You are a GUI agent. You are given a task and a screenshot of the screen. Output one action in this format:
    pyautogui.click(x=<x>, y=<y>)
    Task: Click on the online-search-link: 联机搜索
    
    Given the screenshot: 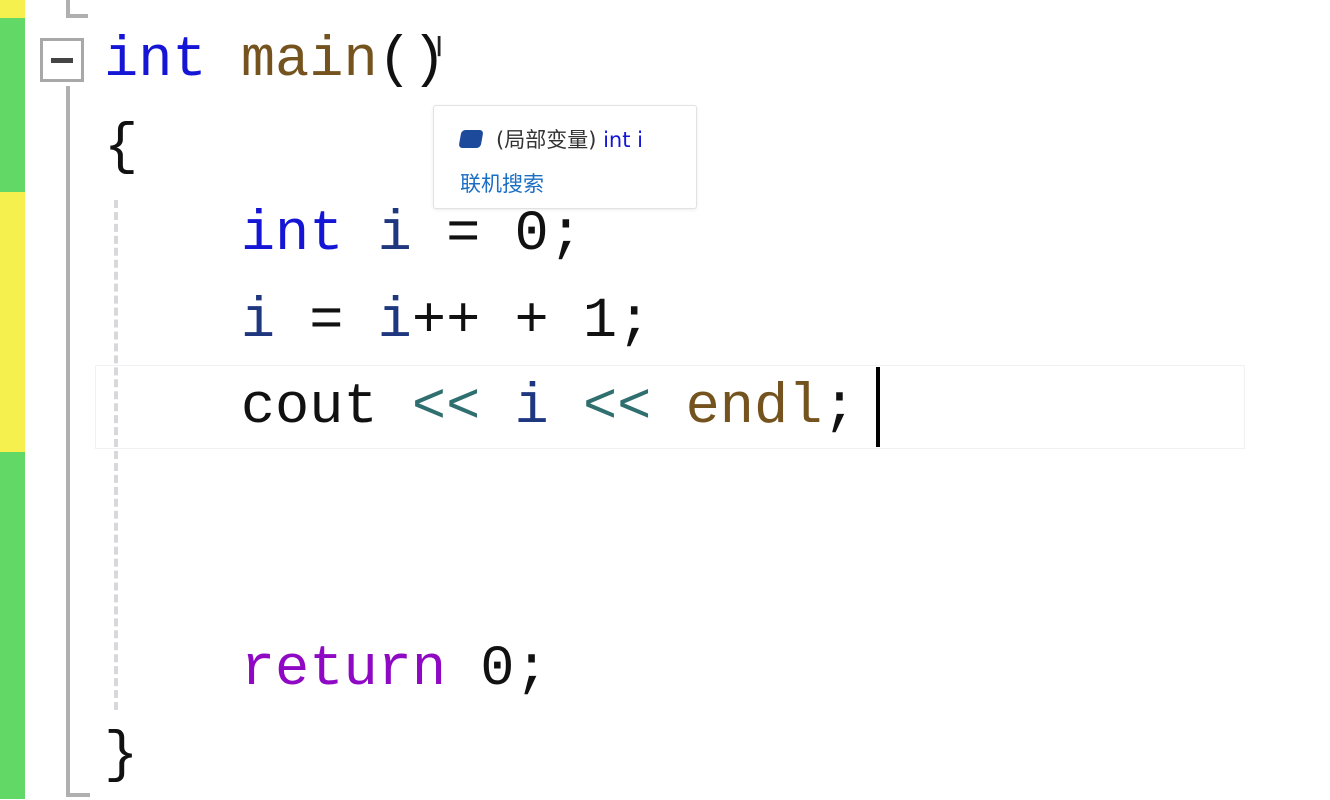 What is the action you would take?
    pyautogui.click(x=502, y=183)
    